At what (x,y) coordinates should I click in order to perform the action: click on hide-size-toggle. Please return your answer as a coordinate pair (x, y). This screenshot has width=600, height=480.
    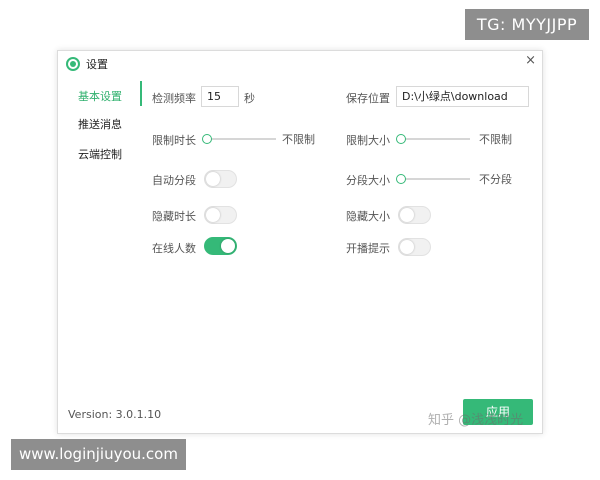
    Looking at the image, I should click on (414, 215).